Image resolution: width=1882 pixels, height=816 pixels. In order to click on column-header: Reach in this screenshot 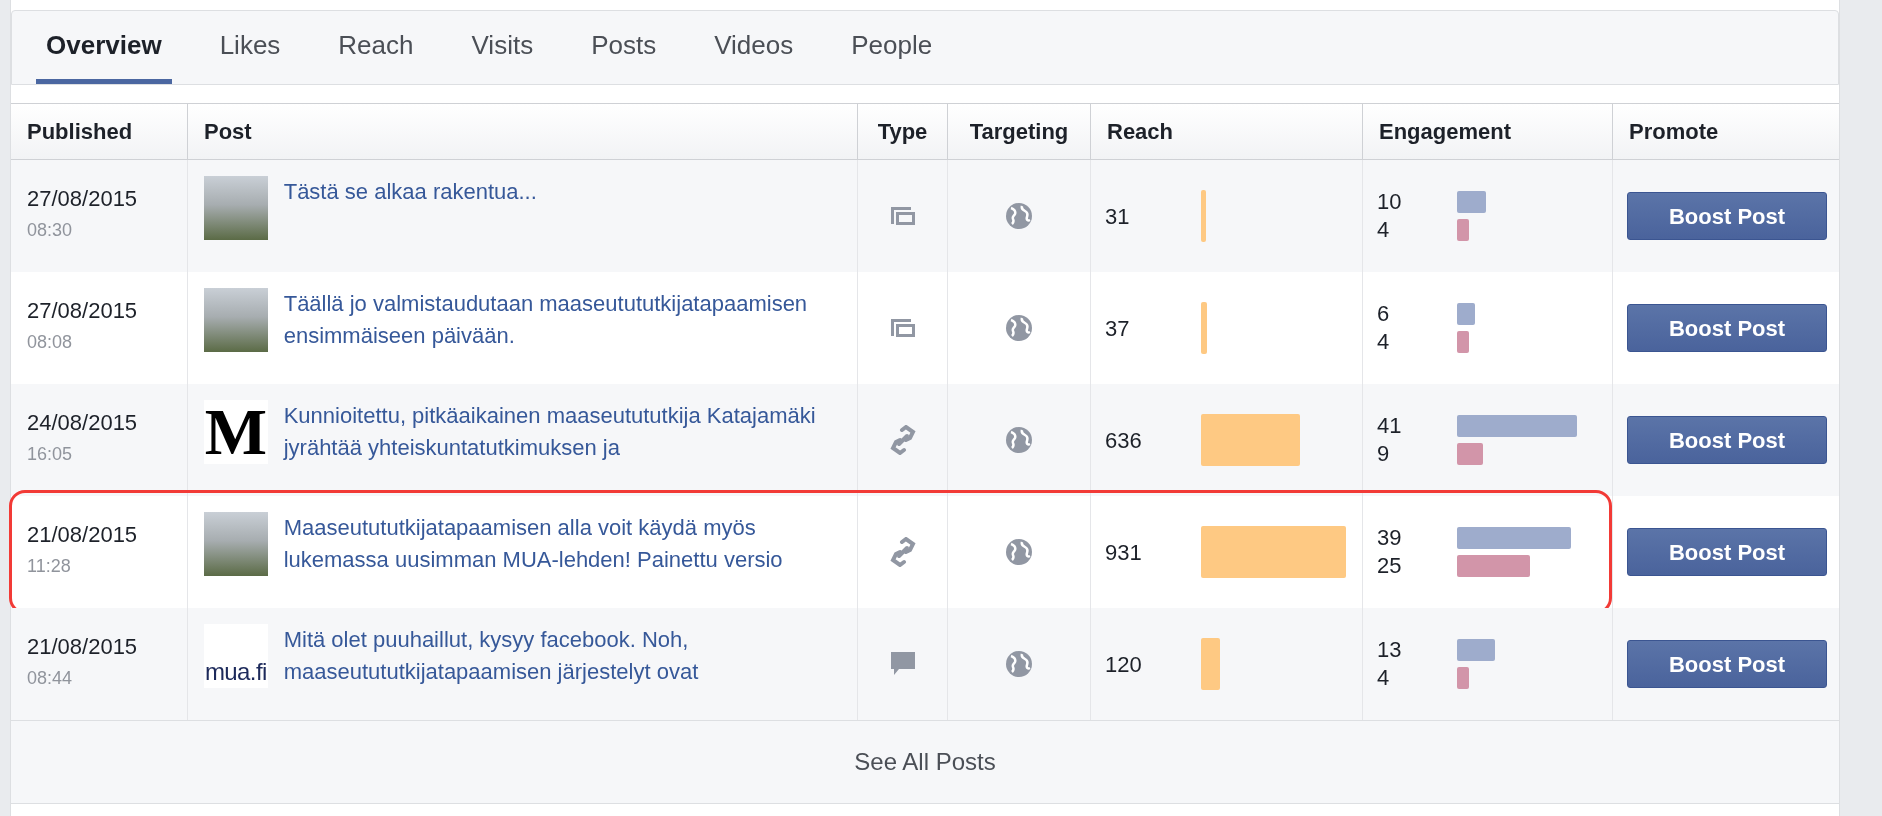, I will do `click(1140, 132)`.